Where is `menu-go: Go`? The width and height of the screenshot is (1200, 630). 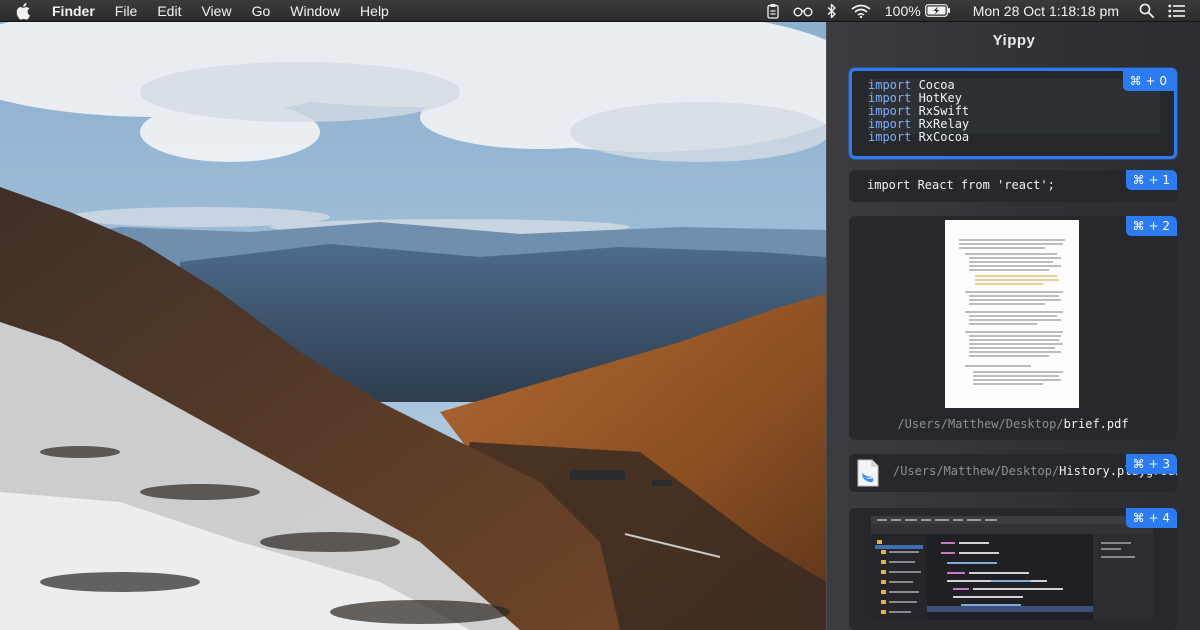
menu-go: Go is located at coordinates (261, 11).